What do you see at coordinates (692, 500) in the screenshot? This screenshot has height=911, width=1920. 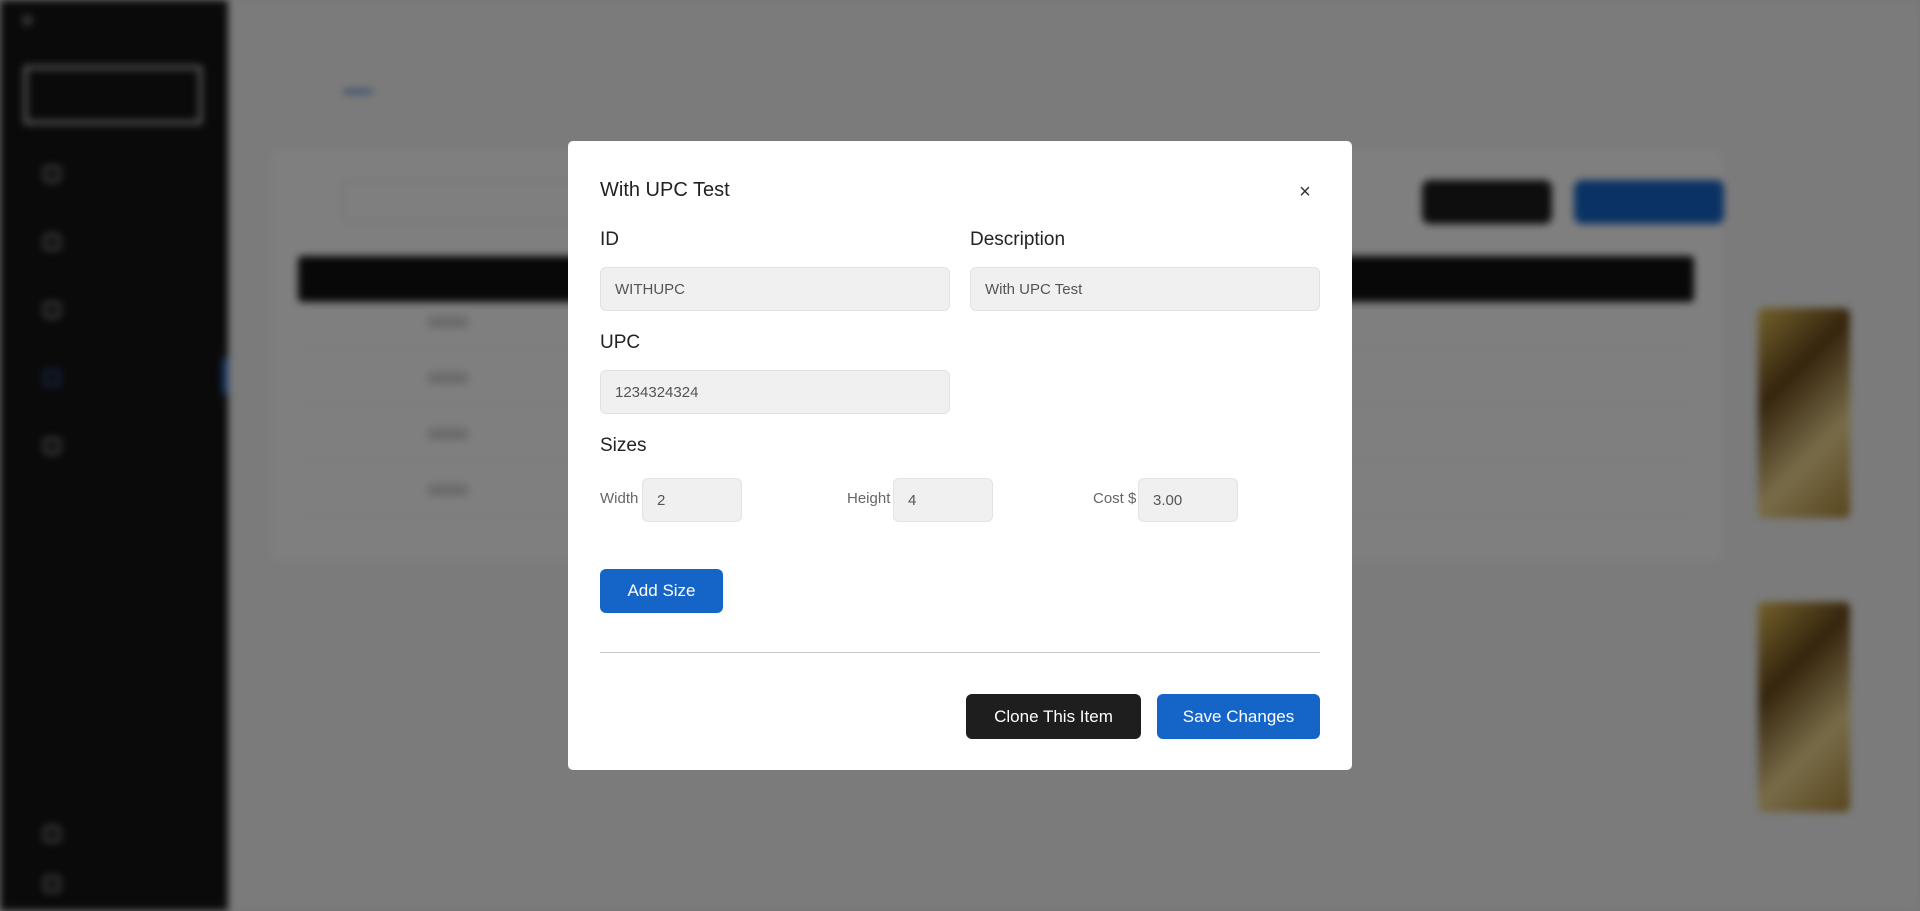 I see `width-field` at bounding box center [692, 500].